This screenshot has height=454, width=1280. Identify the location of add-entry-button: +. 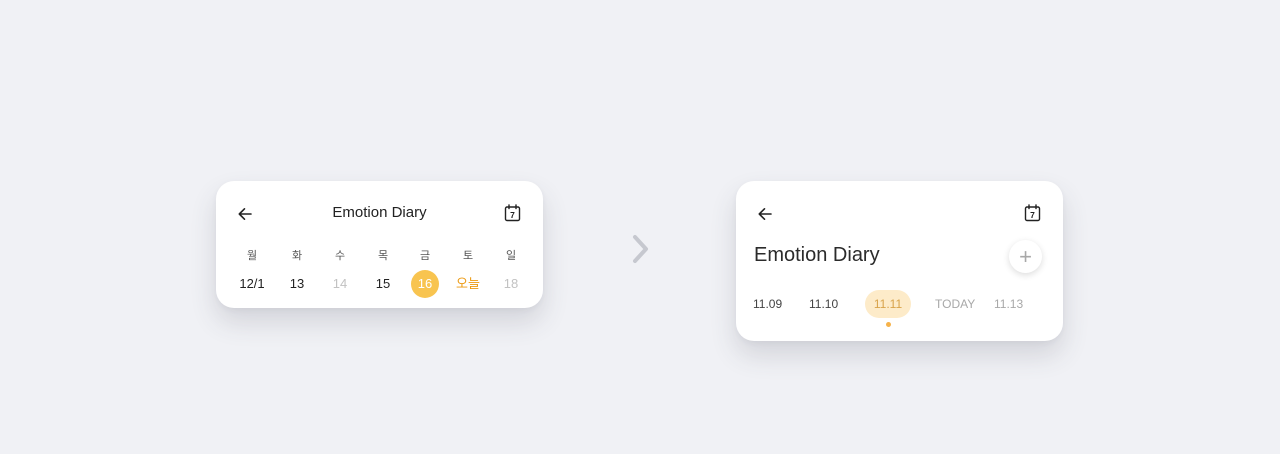
(1025, 256).